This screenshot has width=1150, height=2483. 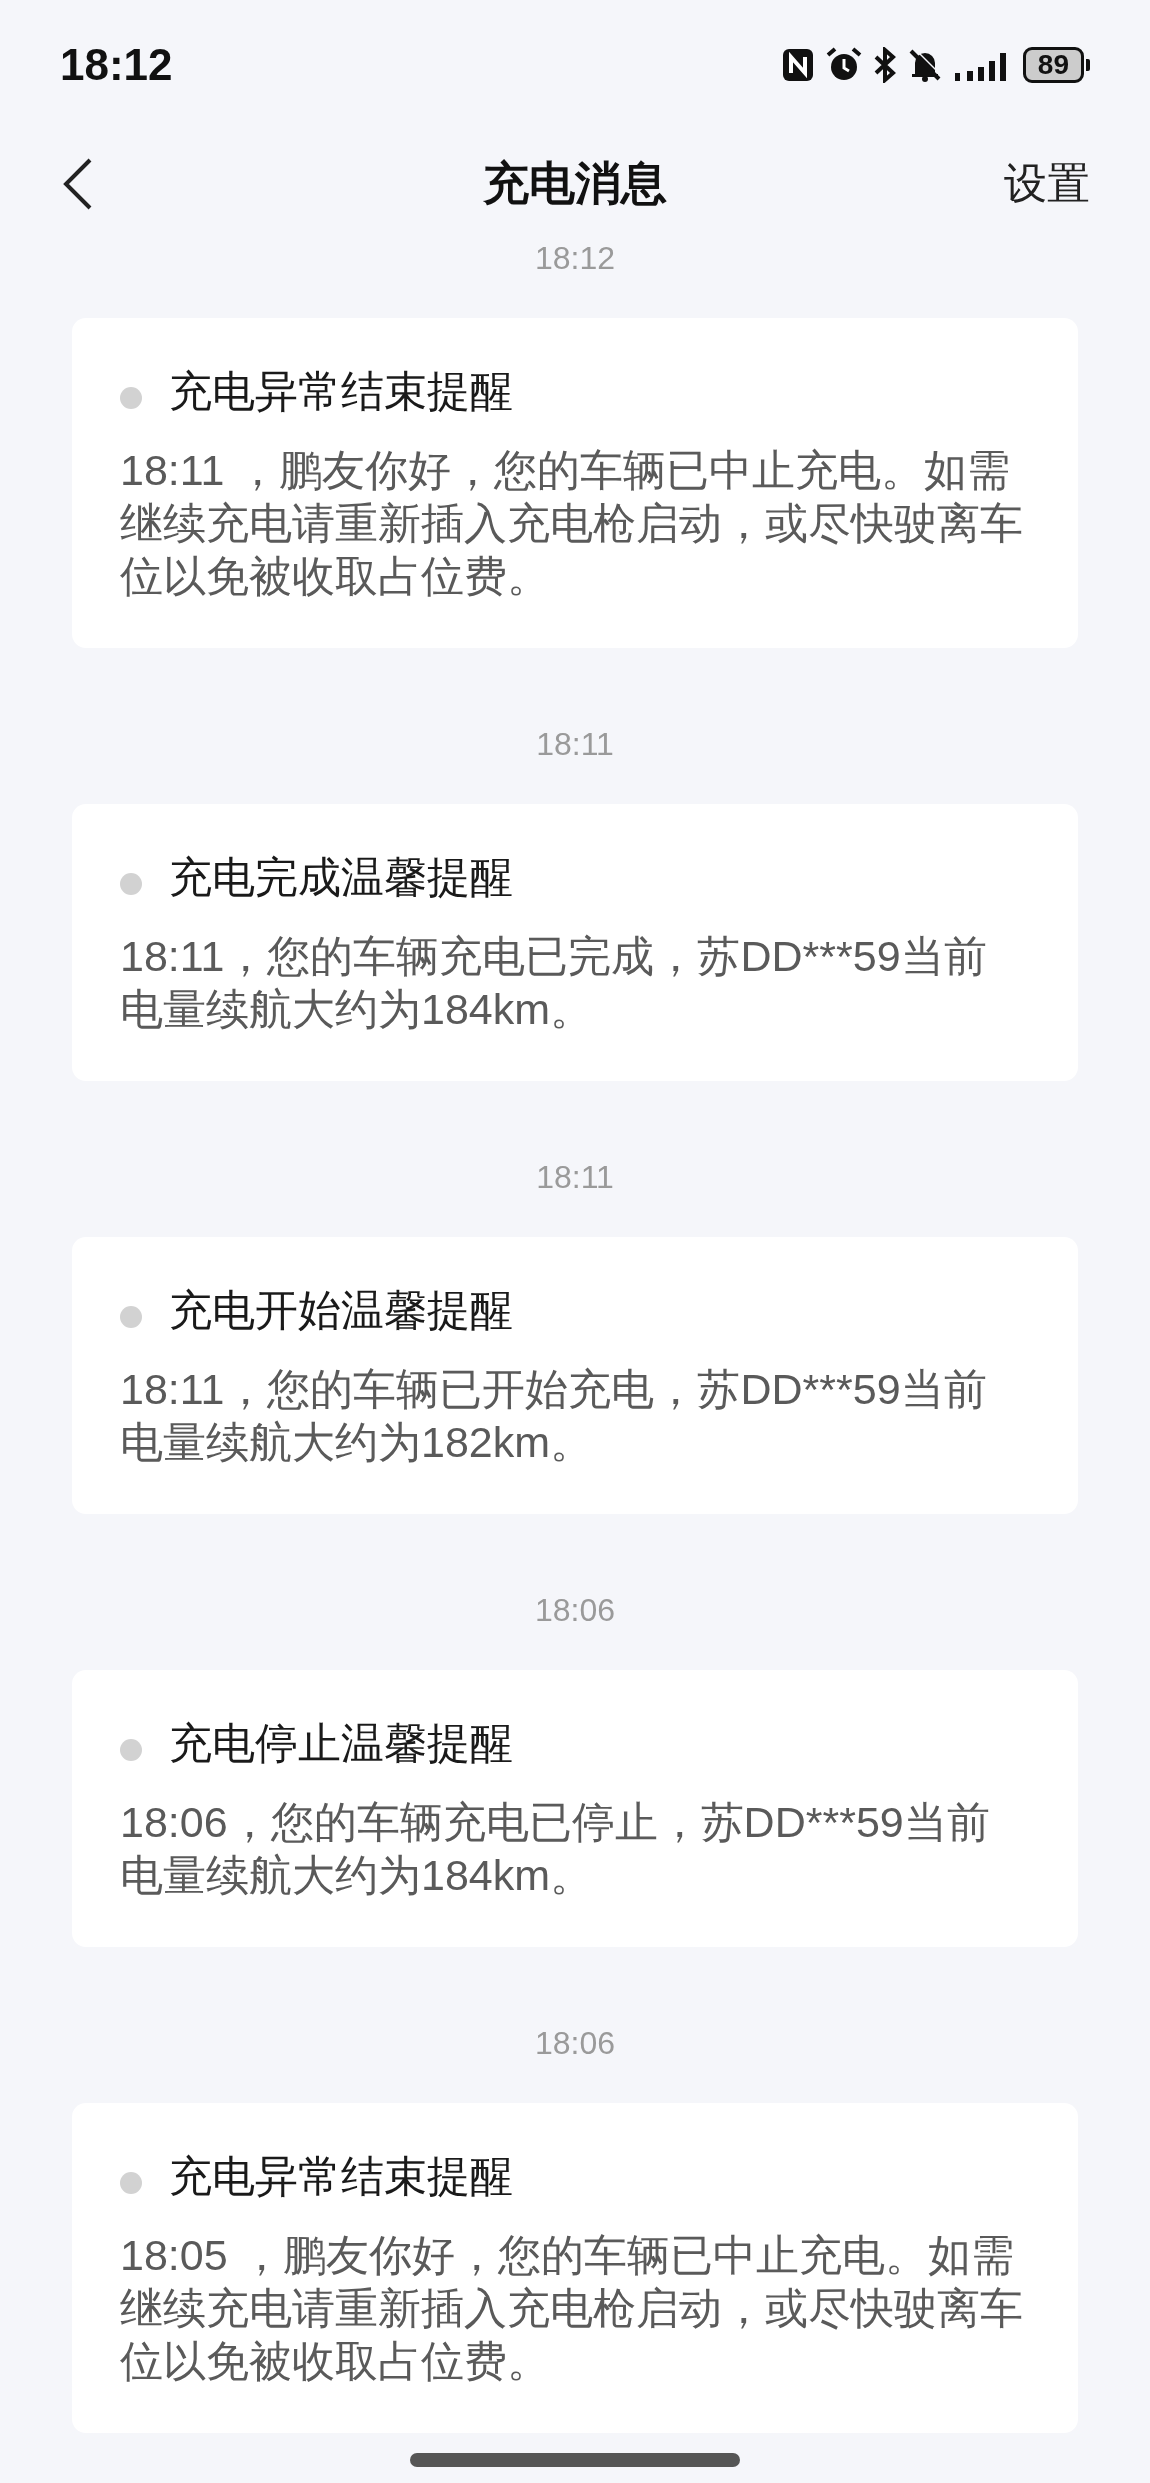 What do you see at coordinates (1047, 184) in the screenshot?
I see `settings-button: 设置` at bounding box center [1047, 184].